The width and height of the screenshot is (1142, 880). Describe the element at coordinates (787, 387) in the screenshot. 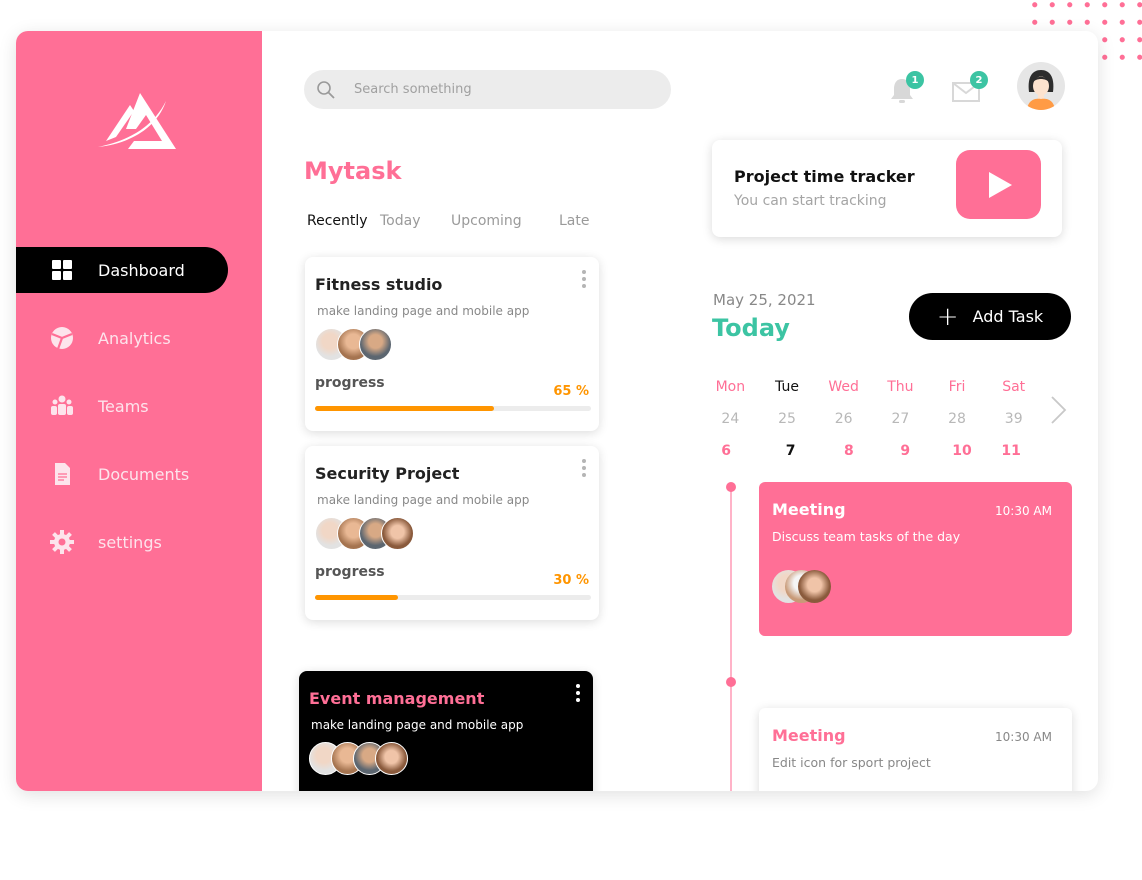

I see `weekday-tue: Tue` at that location.